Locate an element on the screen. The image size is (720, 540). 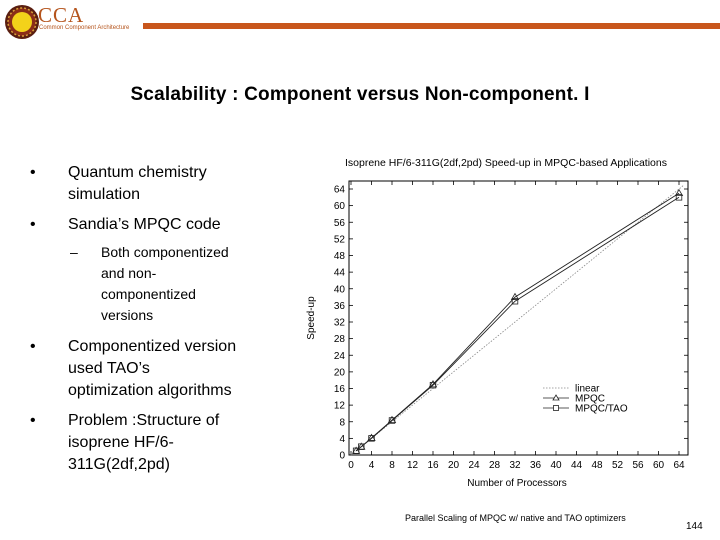
bullet-text-line: Sandia’s MPQC code is located at coordinates (144, 224).